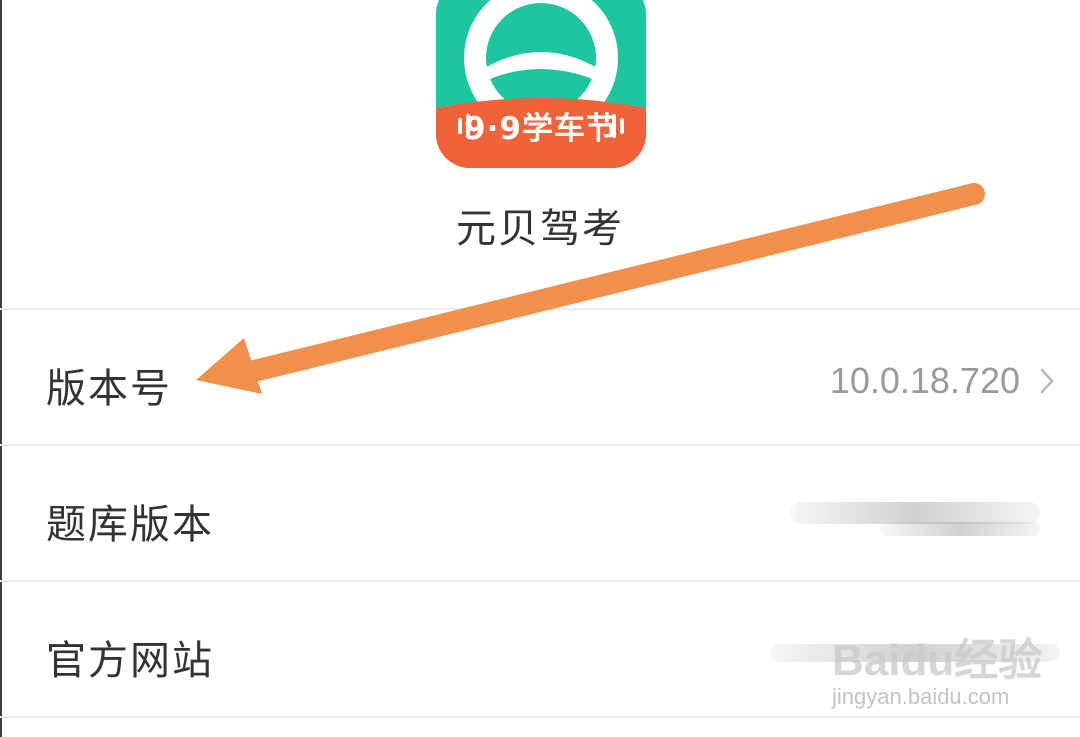 This screenshot has height=737, width=1080. Describe the element at coordinates (937, 660) in the screenshot. I see `watermark-logo: Baidu经验` at that location.